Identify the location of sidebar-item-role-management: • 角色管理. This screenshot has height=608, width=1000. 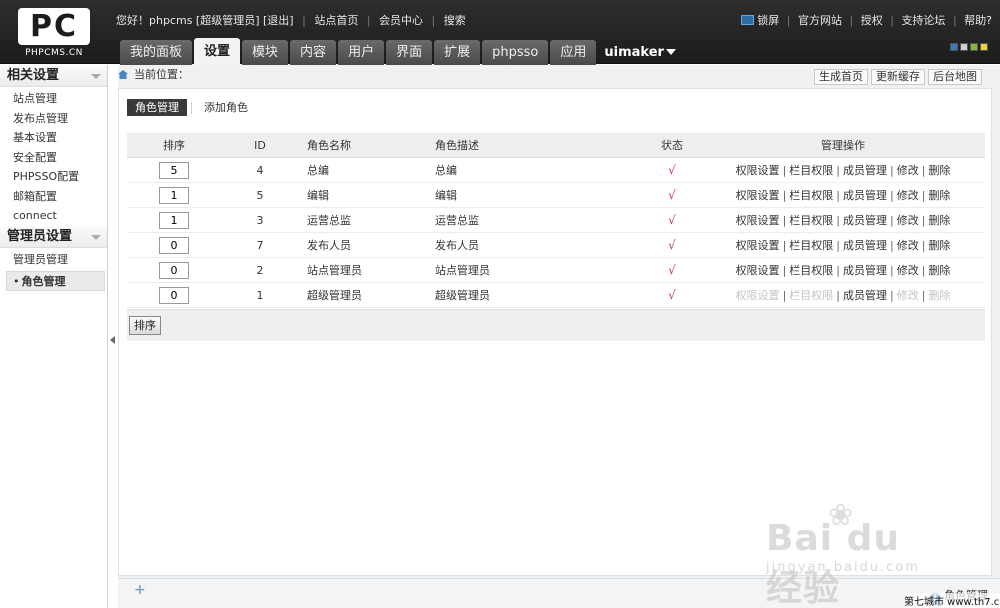
(55, 281).